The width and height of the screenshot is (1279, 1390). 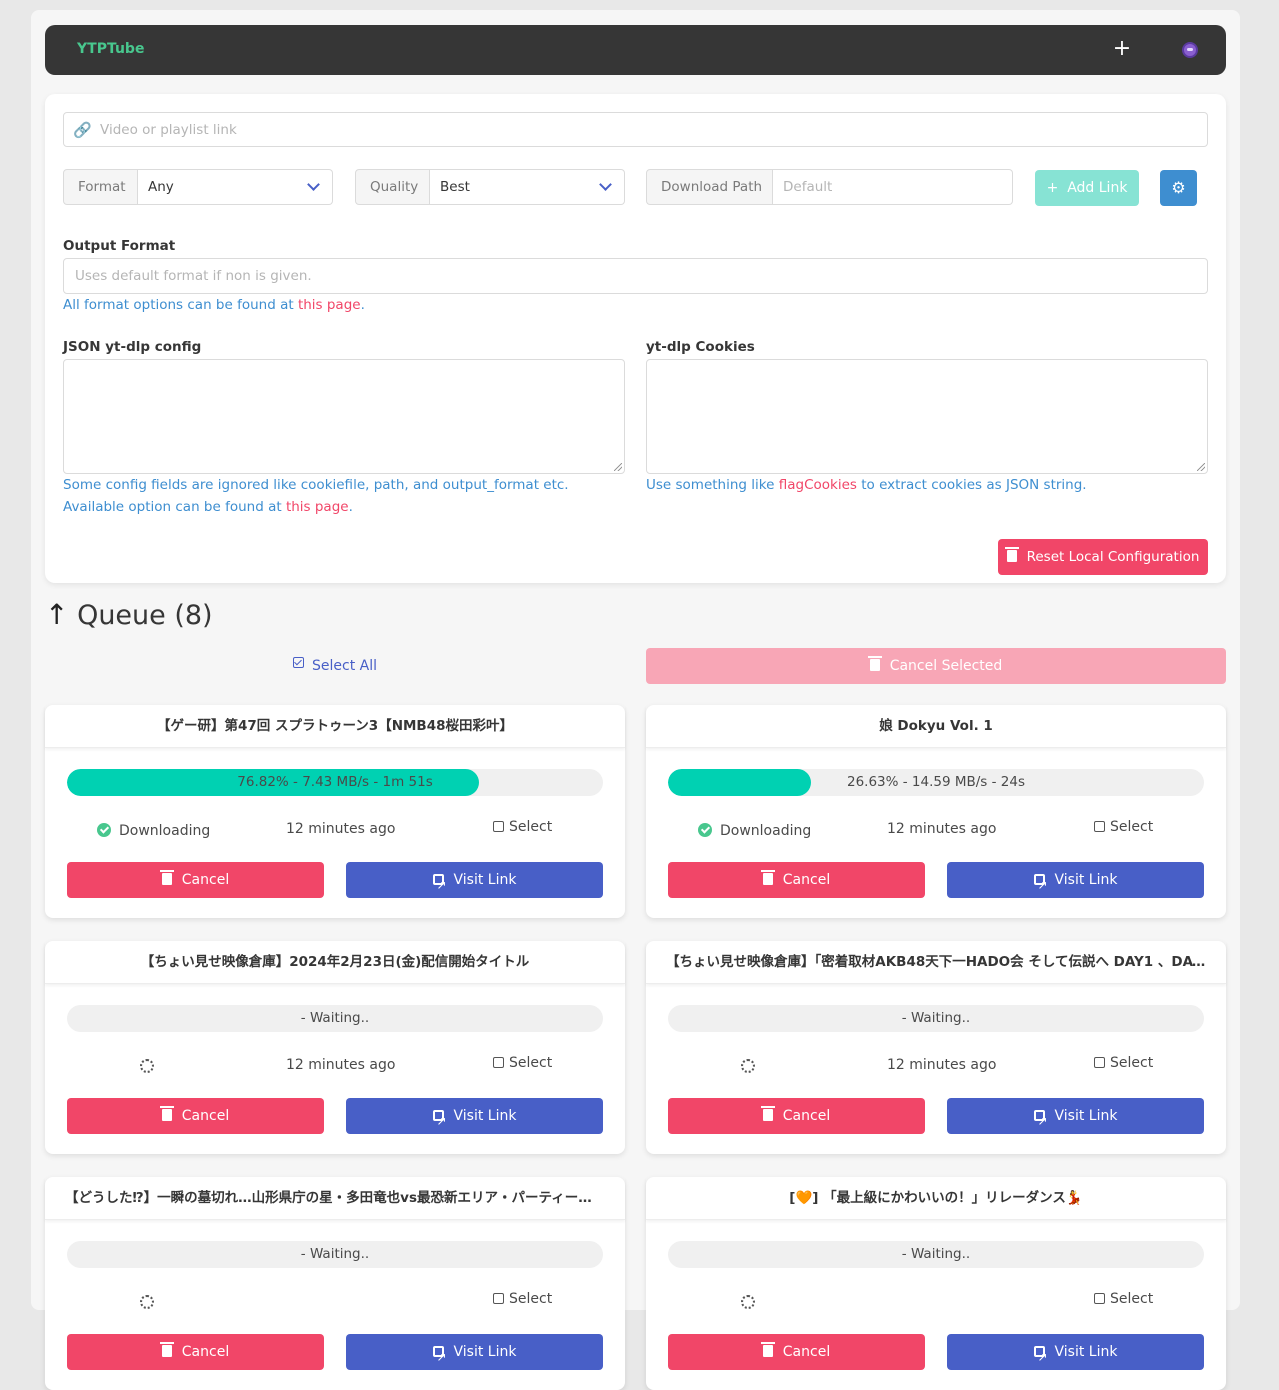 What do you see at coordinates (927, 416) in the screenshot?
I see `cookies-textarea` at bounding box center [927, 416].